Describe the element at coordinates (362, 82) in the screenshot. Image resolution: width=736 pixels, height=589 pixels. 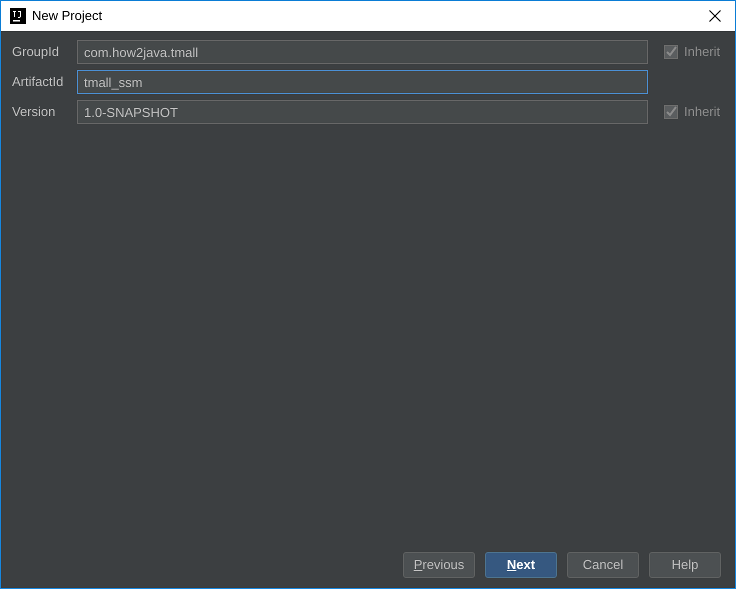
I see `text-field: tmall_ssm` at that location.